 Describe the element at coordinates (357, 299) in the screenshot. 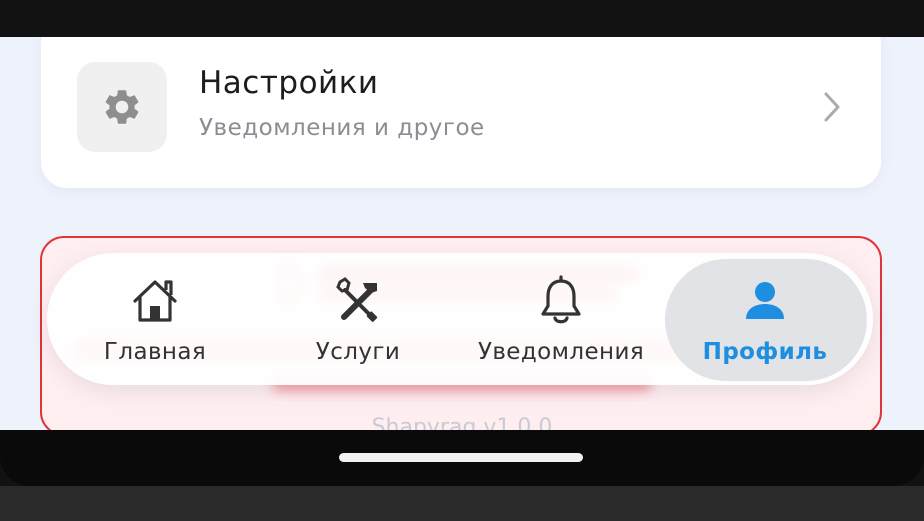

I see `tools-icon` at that location.